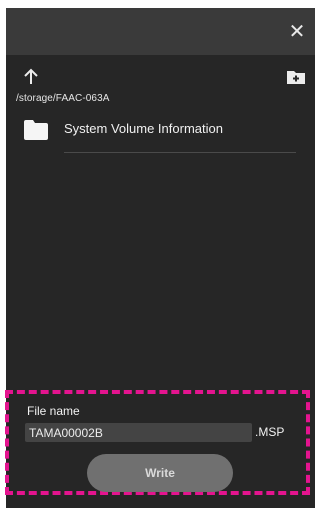  What do you see at coordinates (296, 77) in the screenshot?
I see `new-folder-icon` at bounding box center [296, 77].